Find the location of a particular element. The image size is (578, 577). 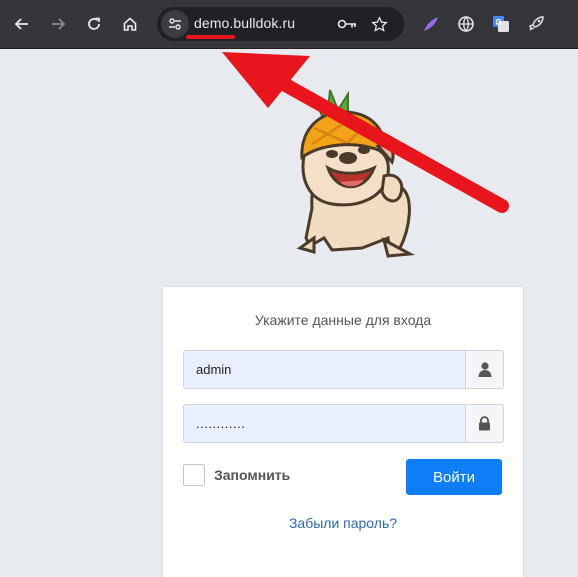

feather-icon is located at coordinates (431, 24).